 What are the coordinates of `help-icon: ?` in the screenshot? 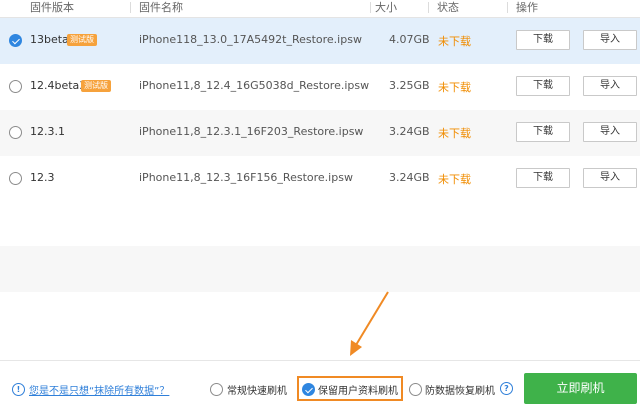 It's located at (506, 388).